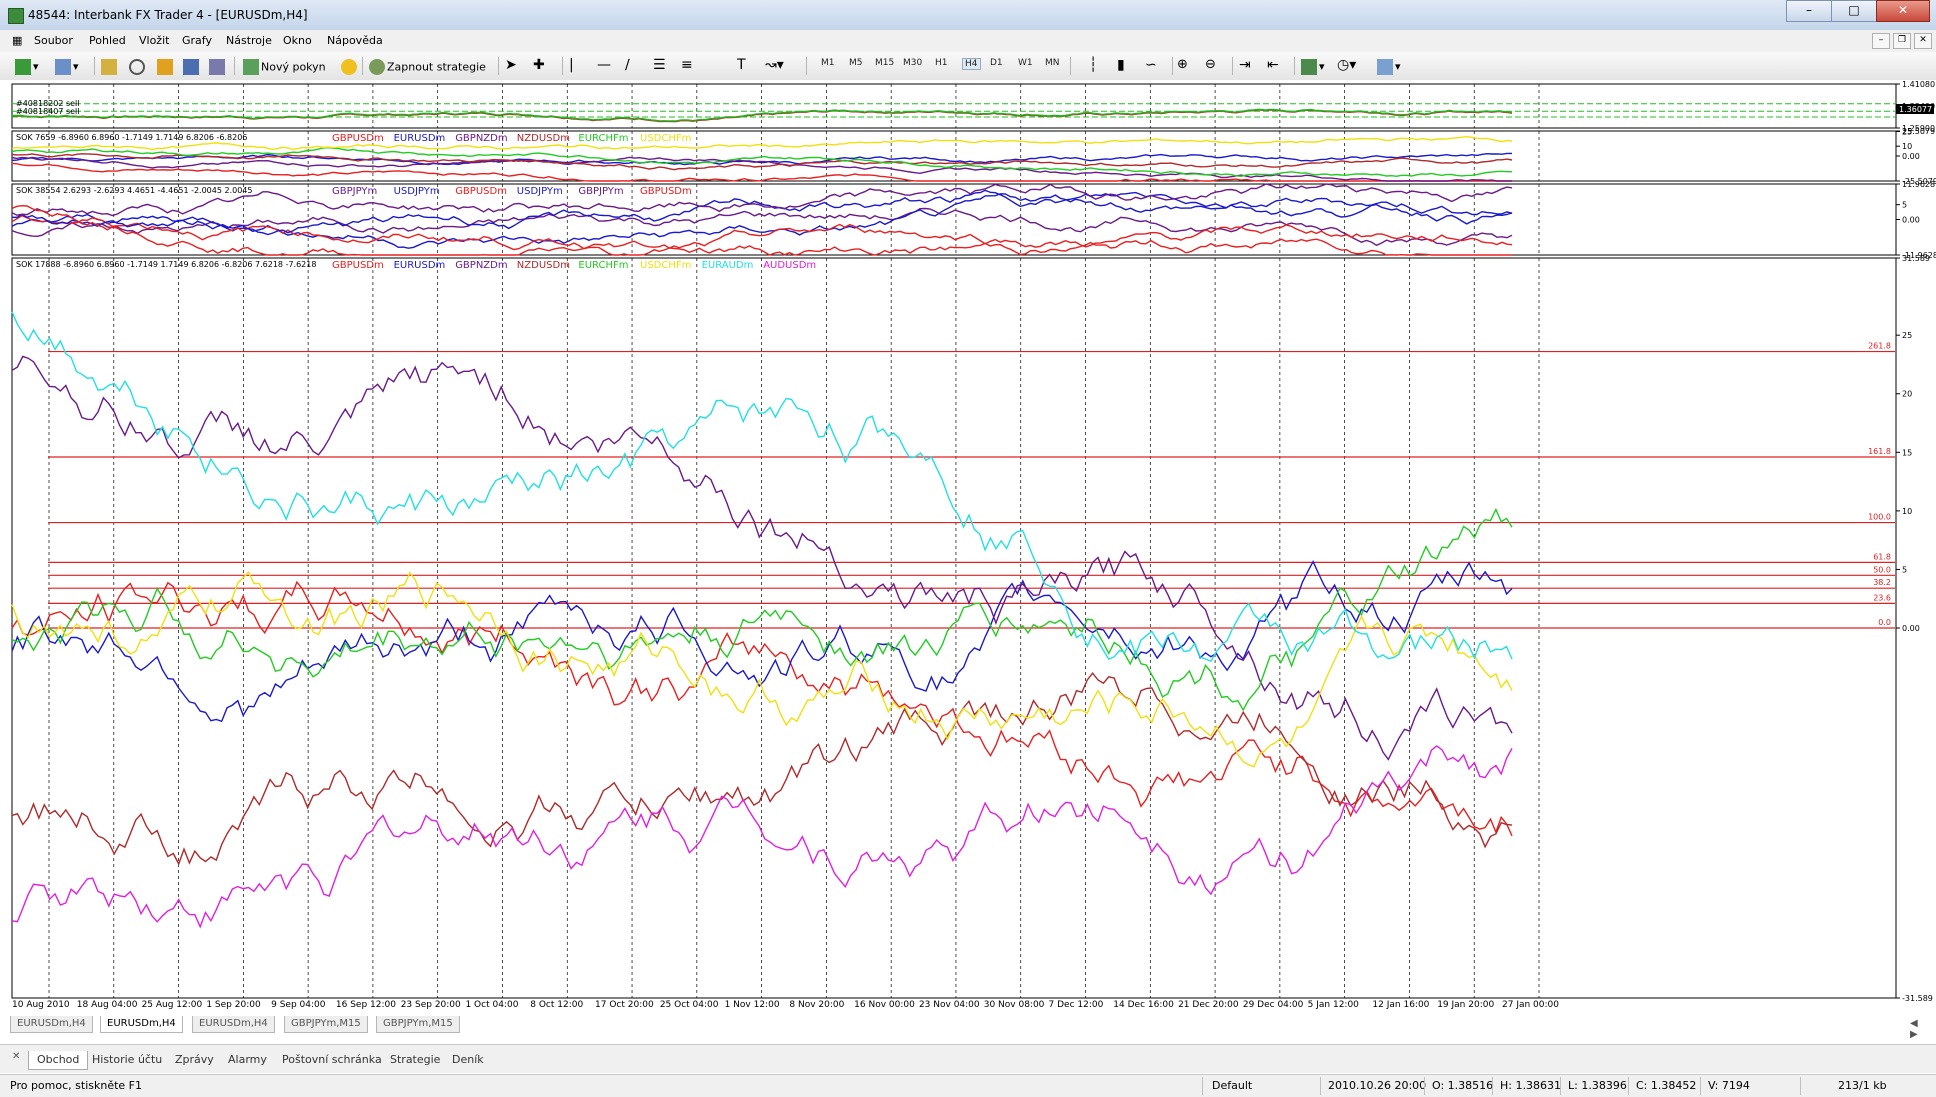 This screenshot has height=1097, width=1936. I want to click on tester-button, so click(217, 67).